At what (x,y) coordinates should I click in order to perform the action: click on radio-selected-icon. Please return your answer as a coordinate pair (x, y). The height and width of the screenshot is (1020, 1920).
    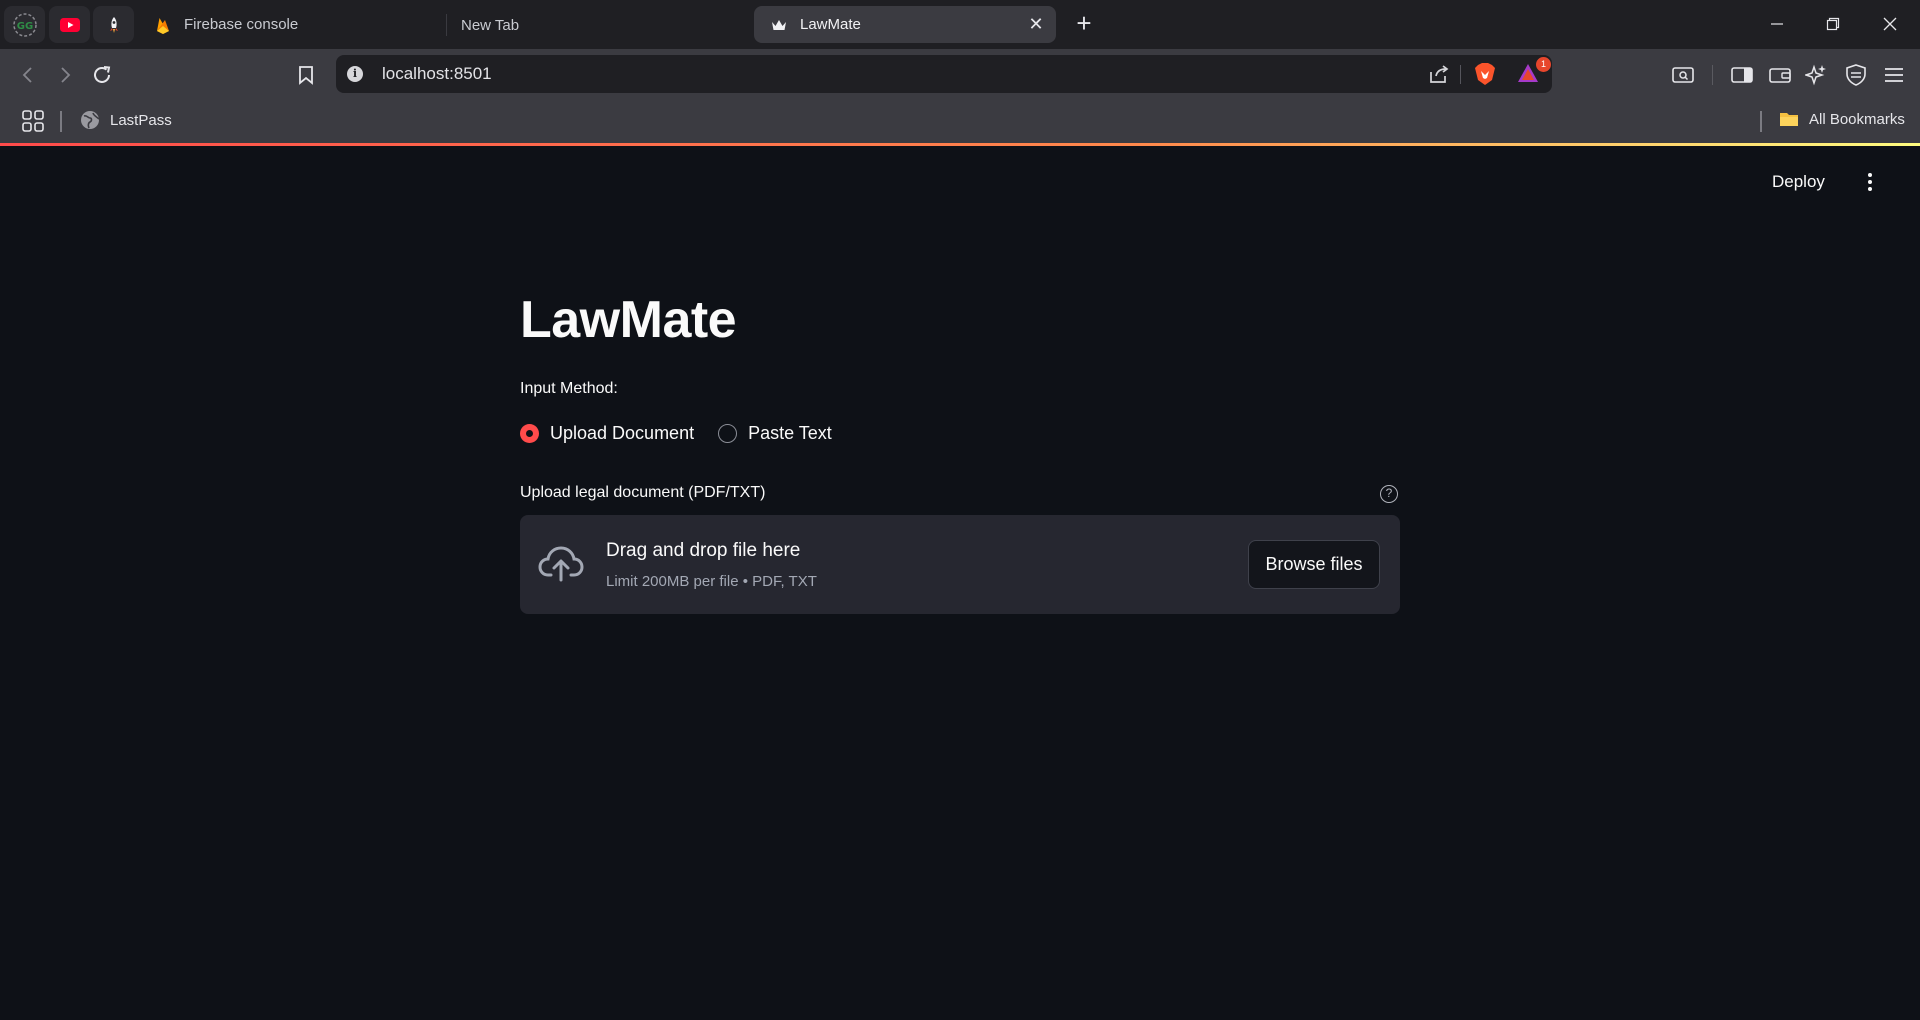
    Looking at the image, I should click on (529, 433).